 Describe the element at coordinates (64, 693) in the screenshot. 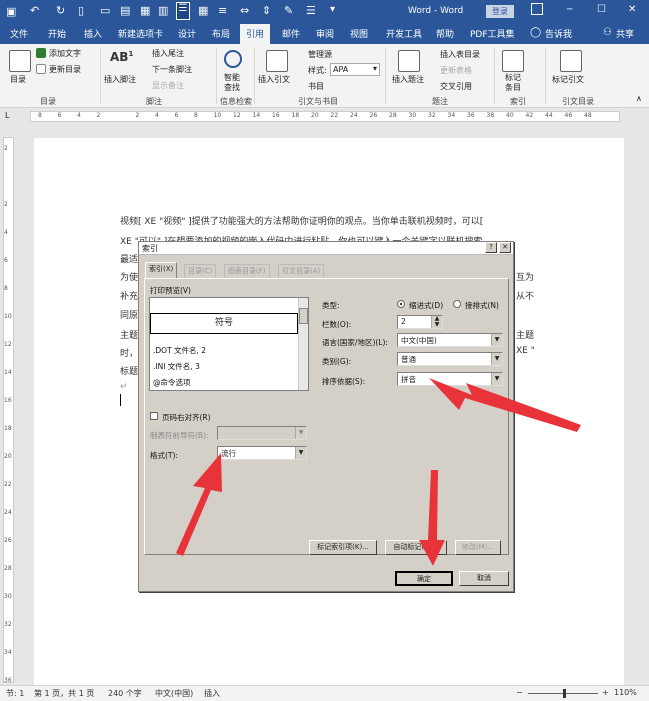

I see `page-status: 第 1 页，共 1 页` at that location.